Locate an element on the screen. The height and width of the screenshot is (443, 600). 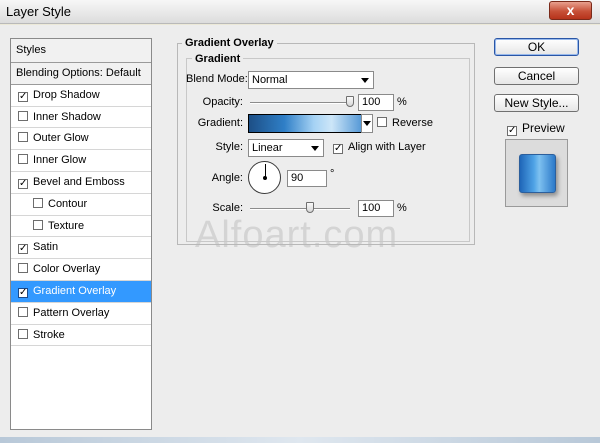
scale-slider-track is located at coordinates (300, 209).